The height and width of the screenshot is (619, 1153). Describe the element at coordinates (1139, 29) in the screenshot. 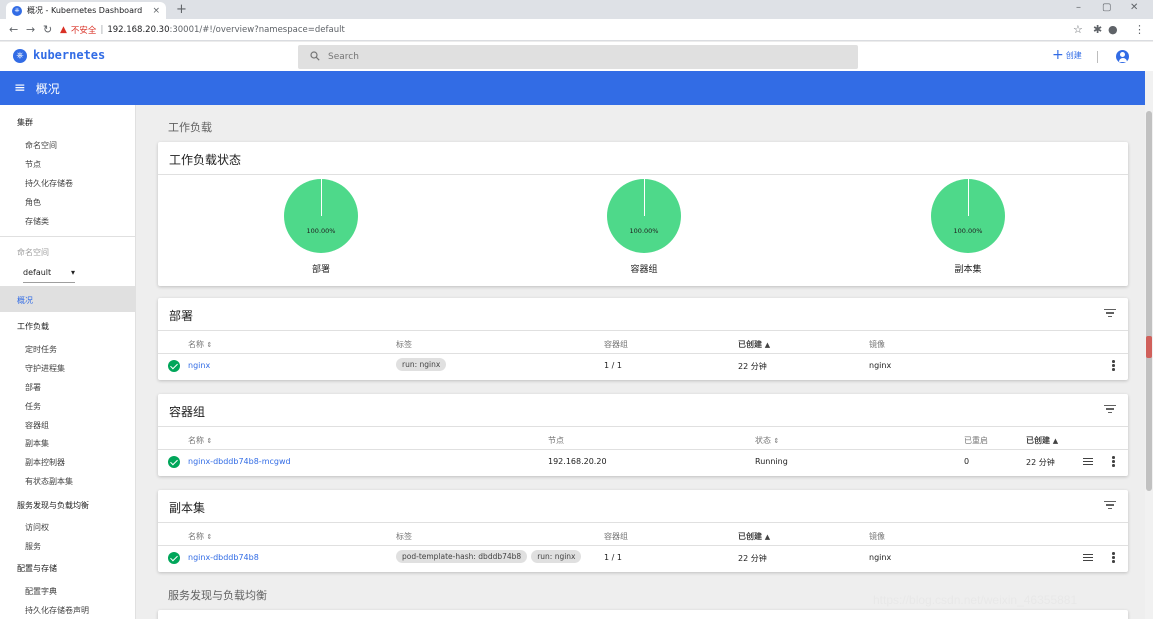

I see `browser-menu-icon: ⋮` at that location.